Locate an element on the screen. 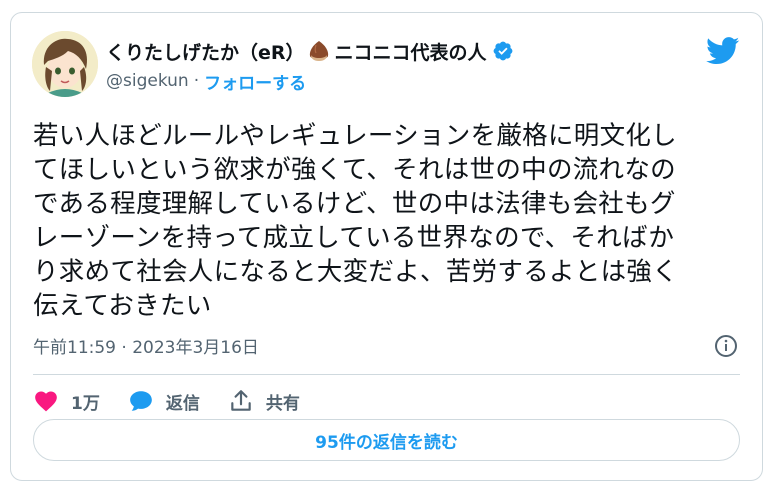 The width and height of the screenshot is (775, 493). chestnut-icon is located at coordinates (319, 51).